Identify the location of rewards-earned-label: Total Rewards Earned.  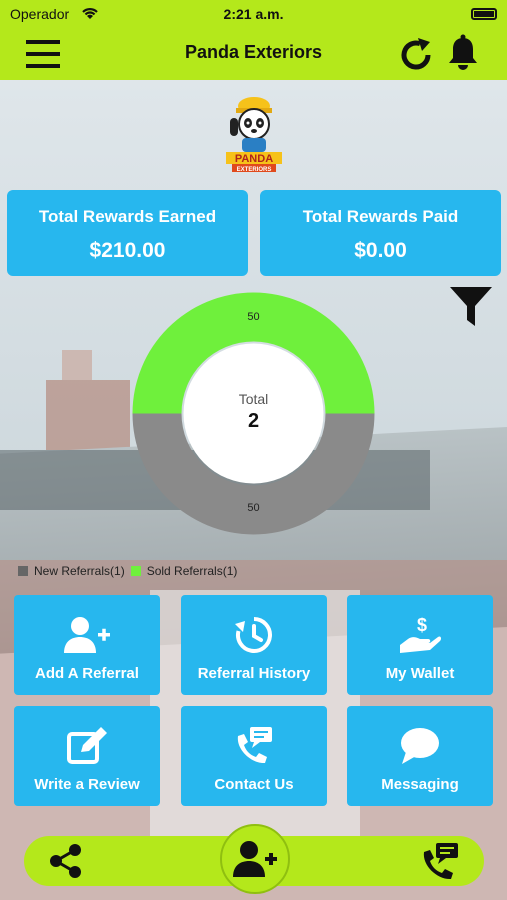
(127, 216).